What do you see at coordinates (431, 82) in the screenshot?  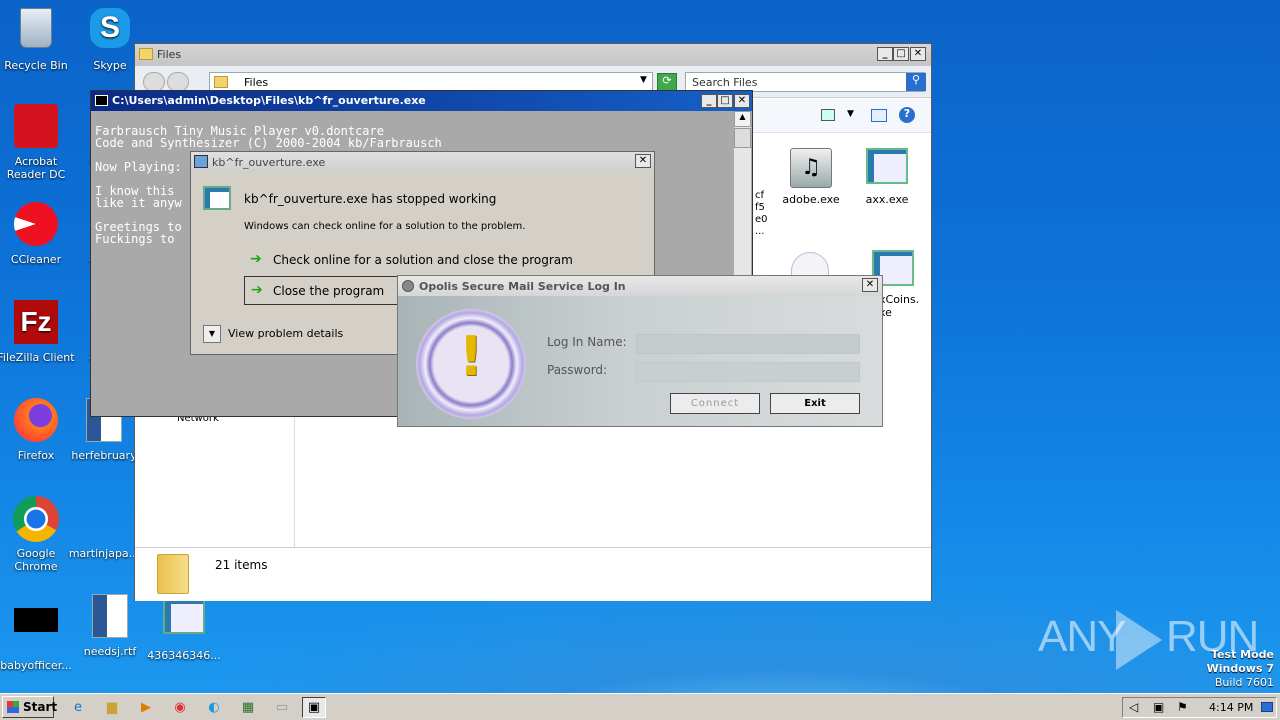 I see `address-bar: Files ▼` at bounding box center [431, 82].